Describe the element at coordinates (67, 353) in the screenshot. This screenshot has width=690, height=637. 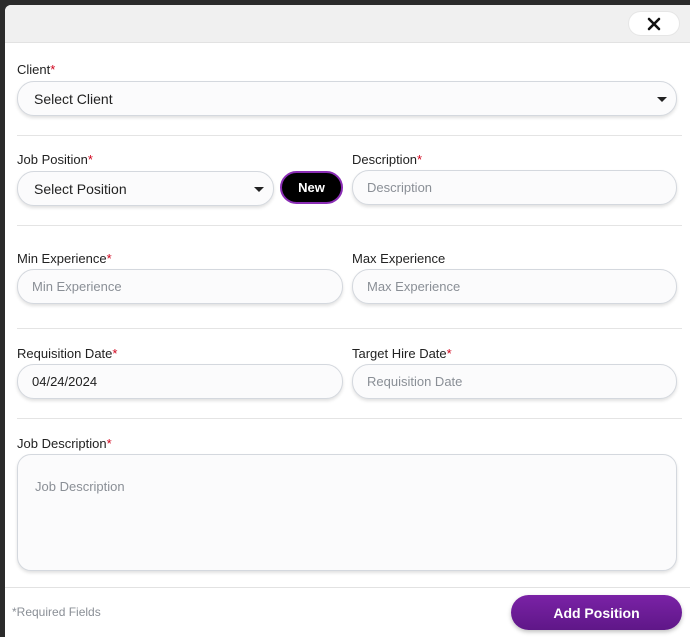
I see `requisition-date-label: Requisition Date*` at that location.